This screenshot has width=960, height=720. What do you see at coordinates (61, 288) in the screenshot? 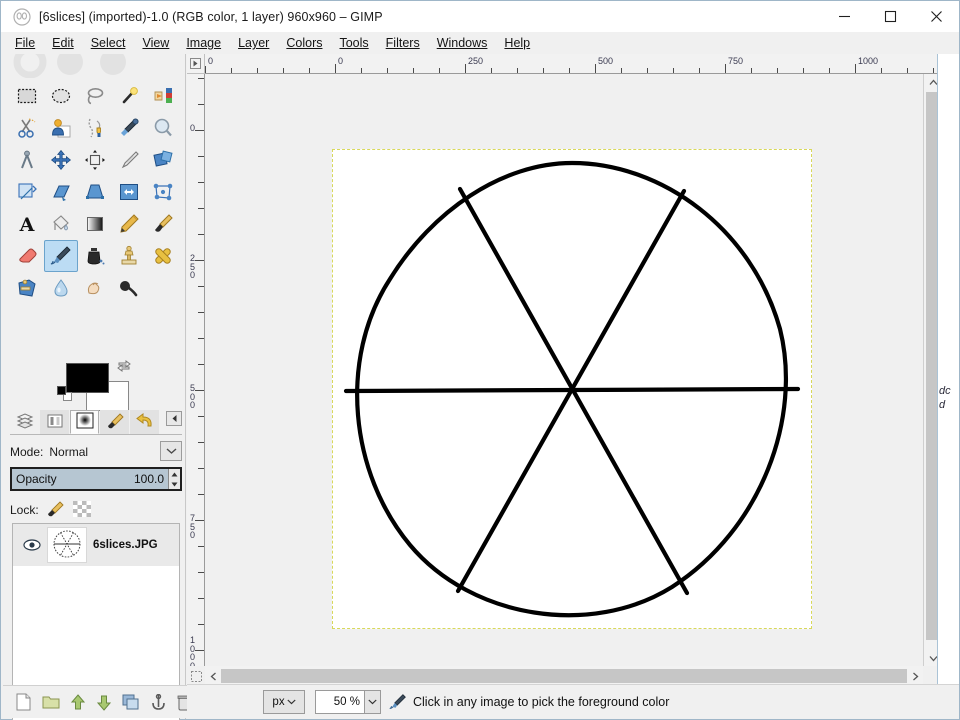
I see `blur-sharpen-tool` at bounding box center [61, 288].